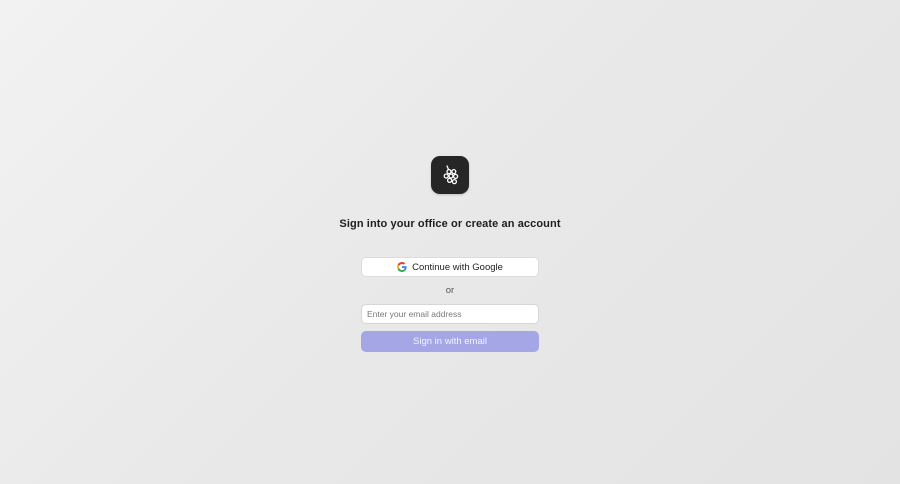 The width and height of the screenshot is (900, 484). Describe the element at coordinates (450, 314) in the screenshot. I see `email-input` at that location.